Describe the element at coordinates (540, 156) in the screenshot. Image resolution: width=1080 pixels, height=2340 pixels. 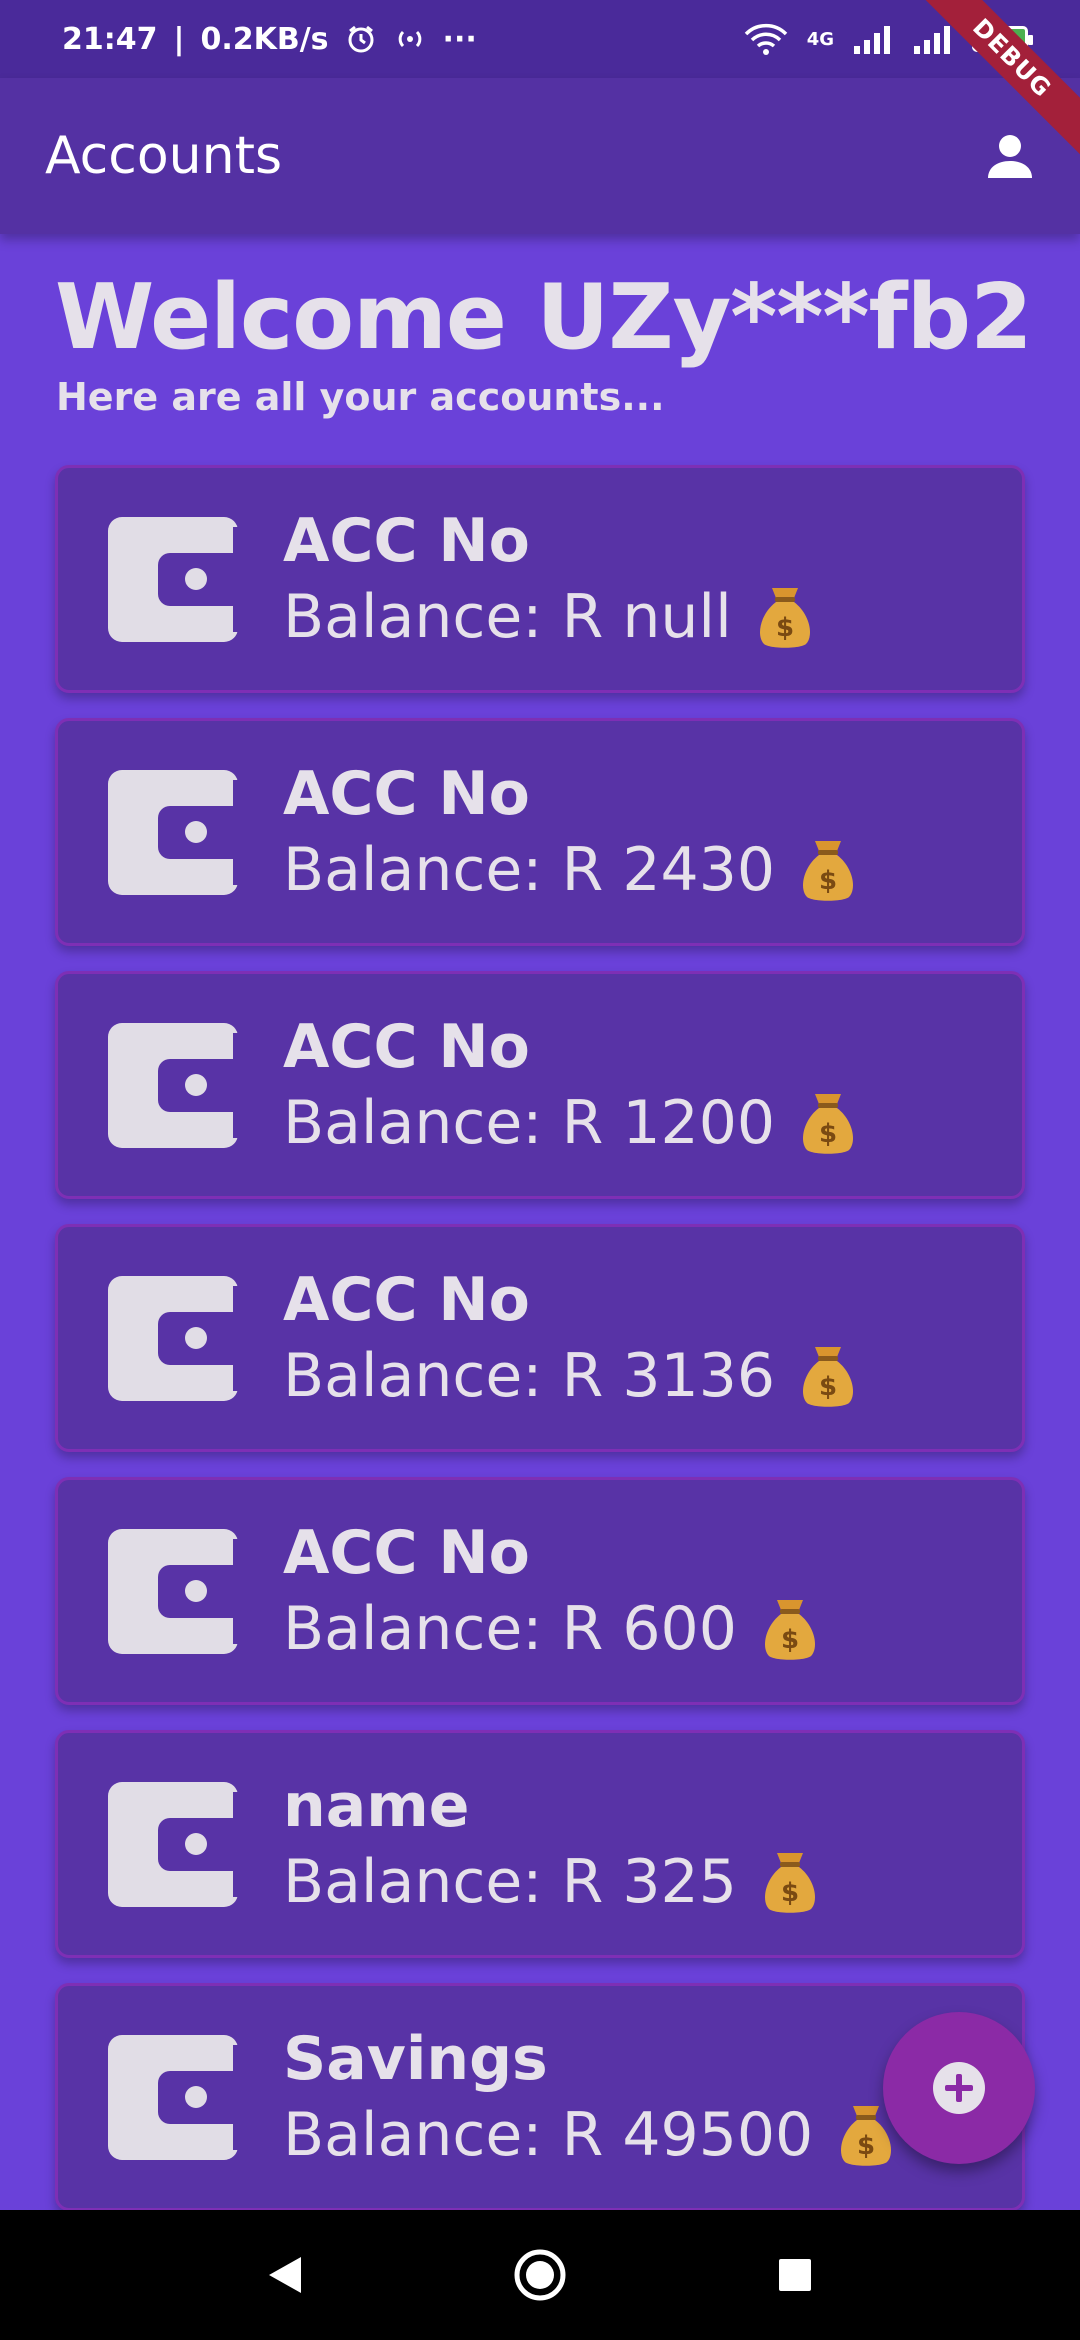
I see `app-bar: Accounts` at that location.